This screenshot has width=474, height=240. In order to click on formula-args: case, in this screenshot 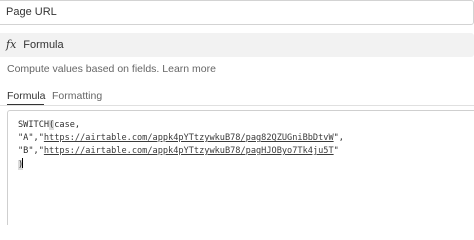, I will do `click(67, 125)`.